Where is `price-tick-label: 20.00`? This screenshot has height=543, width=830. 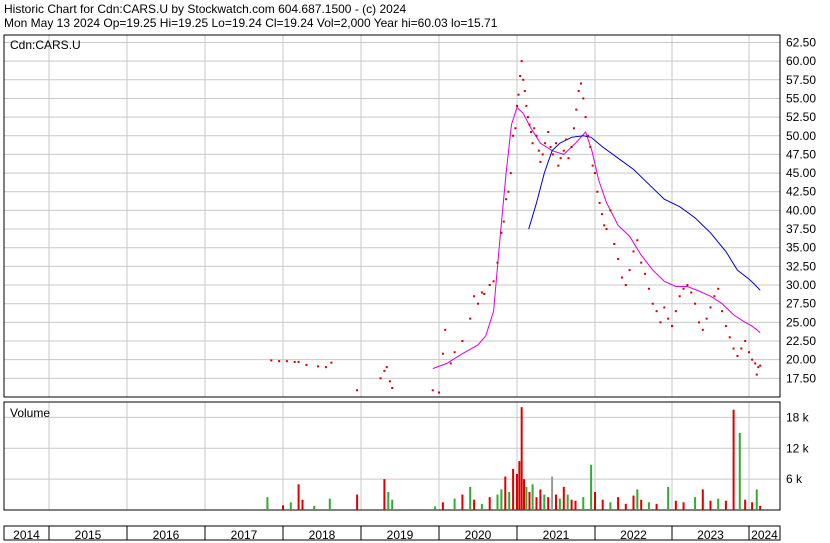 price-tick-label: 20.00 is located at coordinates (801, 360).